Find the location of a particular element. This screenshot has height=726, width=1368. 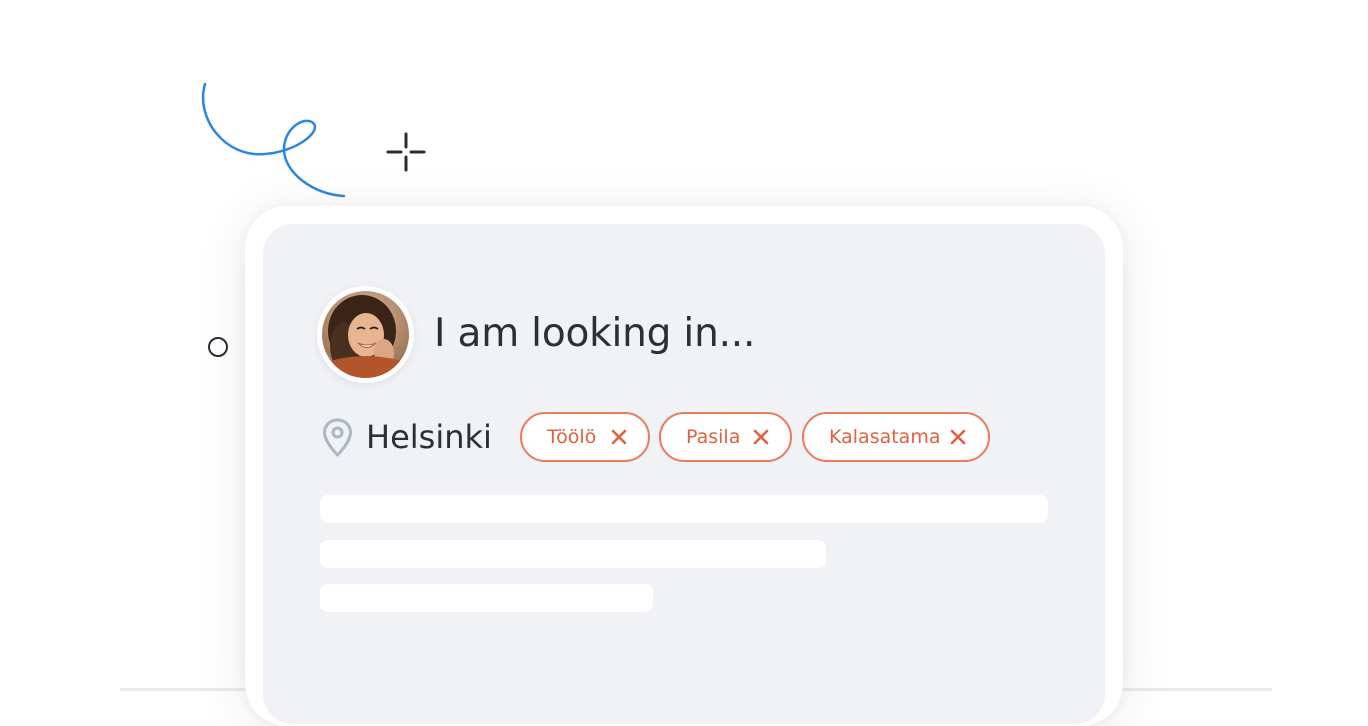

avatar is located at coordinates (365, 334).